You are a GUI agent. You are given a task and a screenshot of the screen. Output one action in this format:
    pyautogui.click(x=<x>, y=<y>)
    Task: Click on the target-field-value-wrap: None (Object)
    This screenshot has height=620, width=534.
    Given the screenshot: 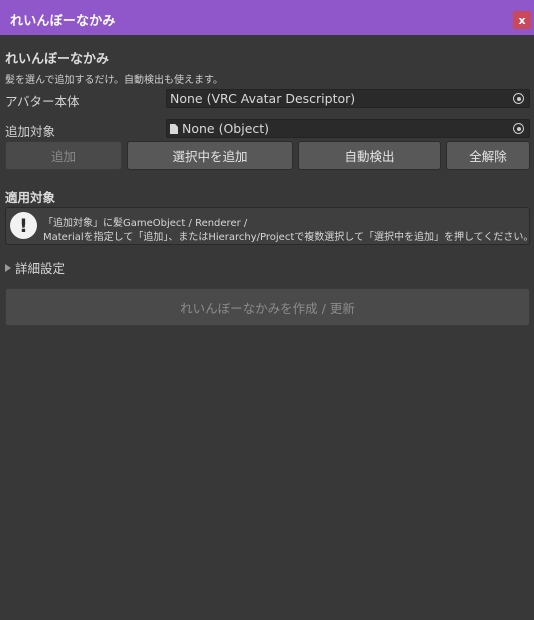 What is the action you would take?
    pyautogui.click(x=219, y=128)
    